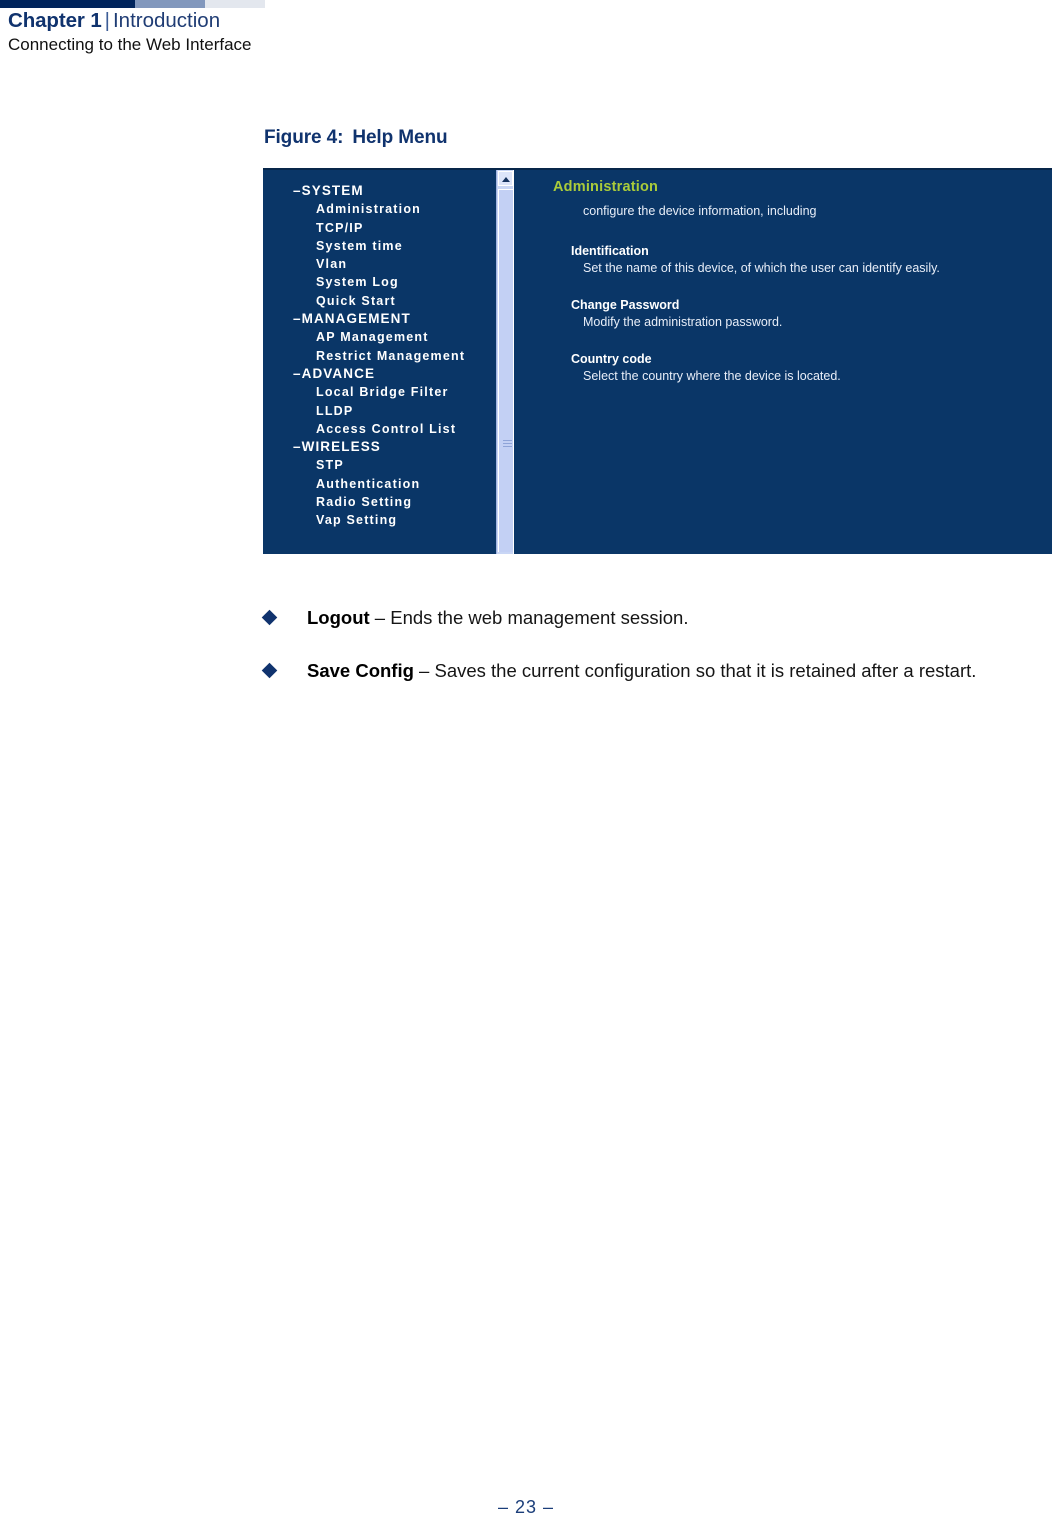 This screenshot has width=1052, height=1535. Describe the element at coordinates (379, 465) in the screenshot. I see `sidebar-item-stp: STP` at that location.